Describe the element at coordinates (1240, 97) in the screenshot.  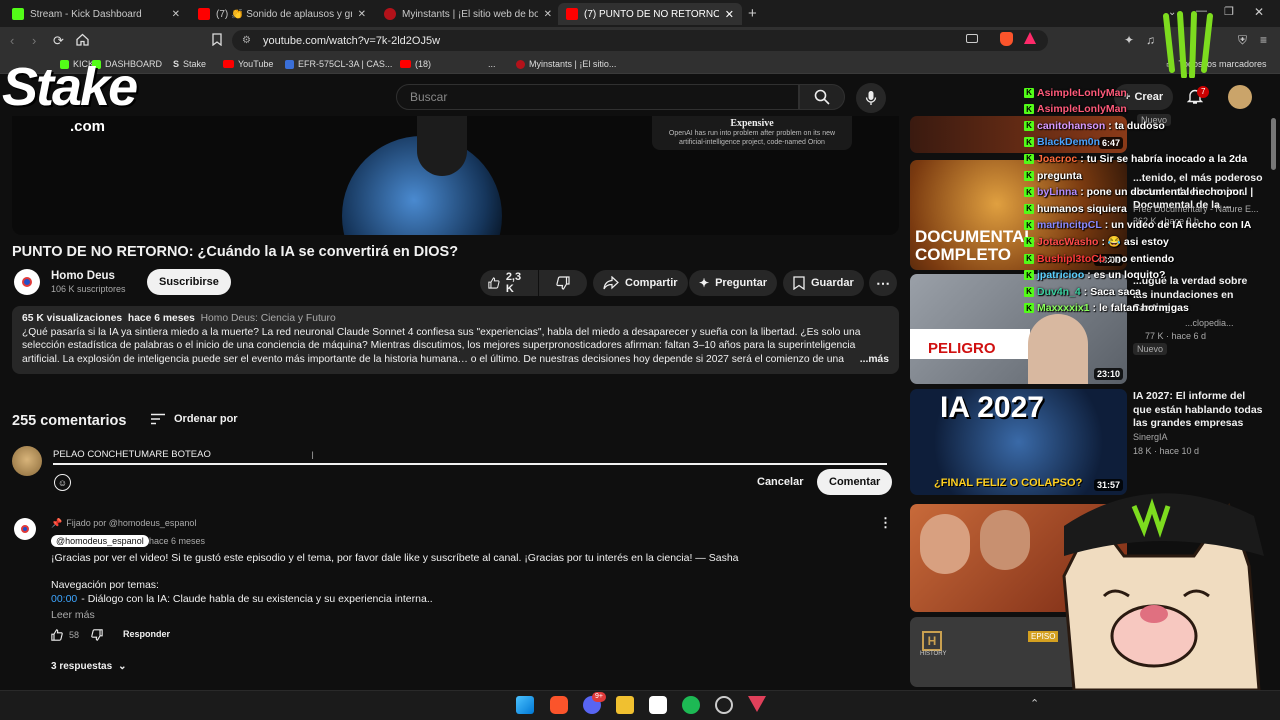
I see `avatar` at that location.